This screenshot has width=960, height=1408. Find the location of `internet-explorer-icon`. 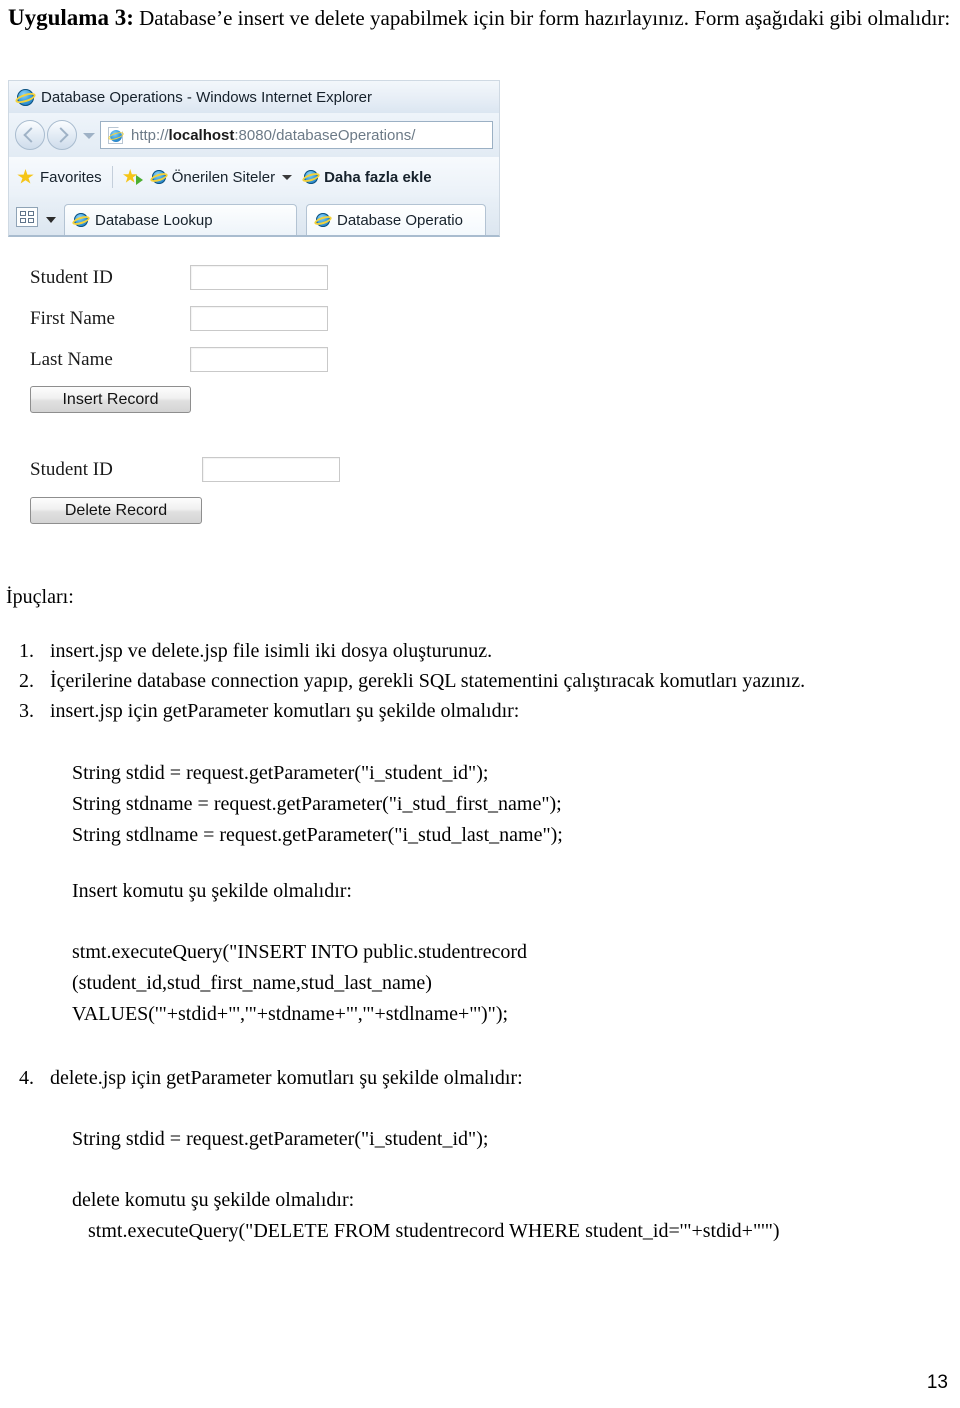

internet-explorer-icon is located at coordinates (25, 97).